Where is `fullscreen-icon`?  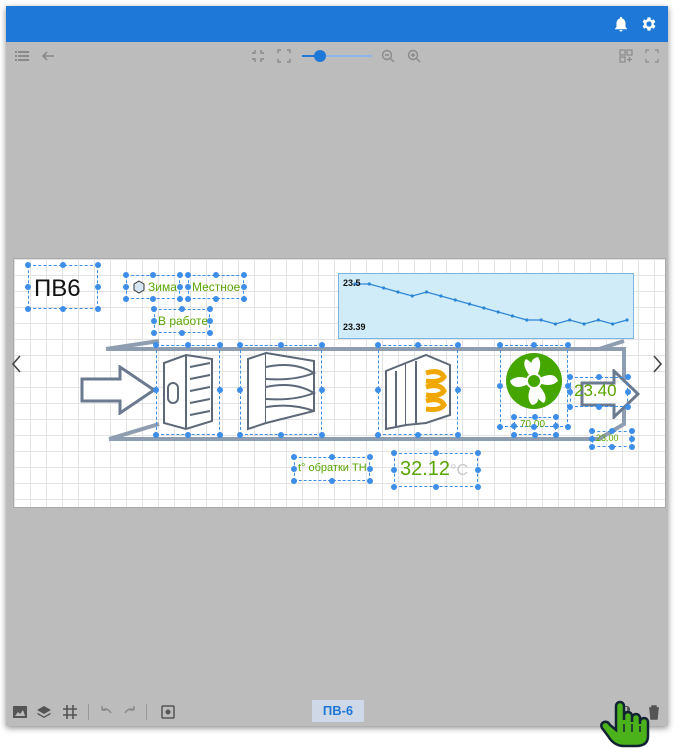
fullscreen-icon is located at coordinates (652, 56).